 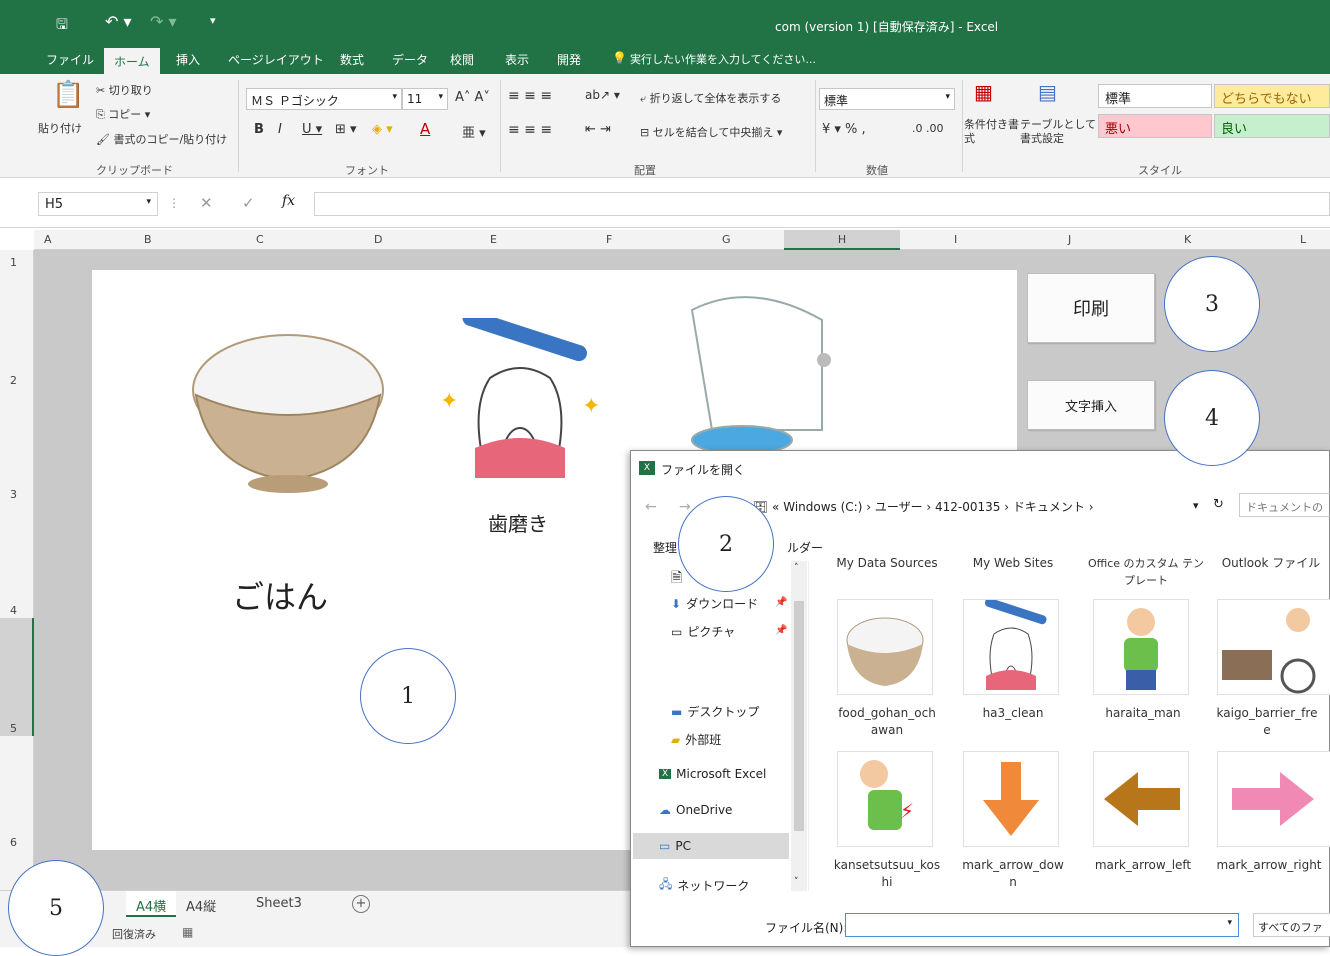 I want to click on file-thumb-mark-arrow-left, so click(x=1141, y=799).